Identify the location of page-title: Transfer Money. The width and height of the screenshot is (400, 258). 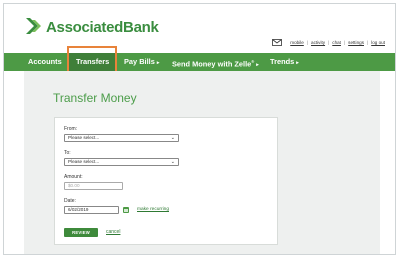
(95, 98).